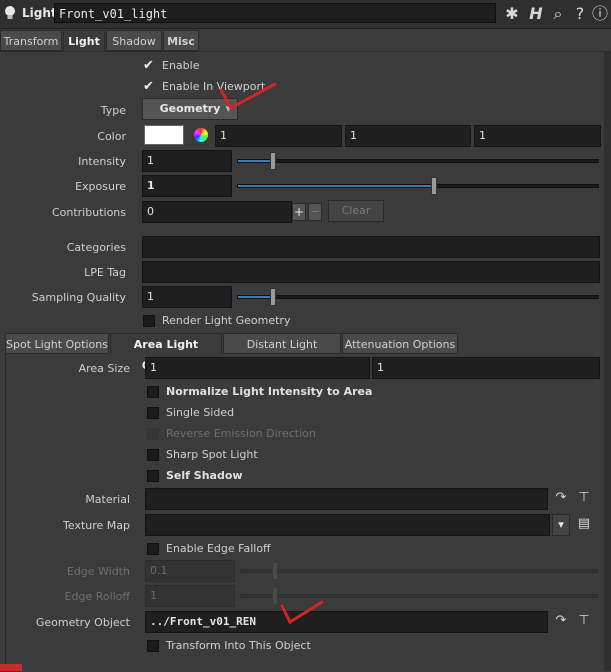 Image resolution: width=611 pixels, height=672 pixels. I want to click on transform-into-object-checkbox, so click(153, 646).